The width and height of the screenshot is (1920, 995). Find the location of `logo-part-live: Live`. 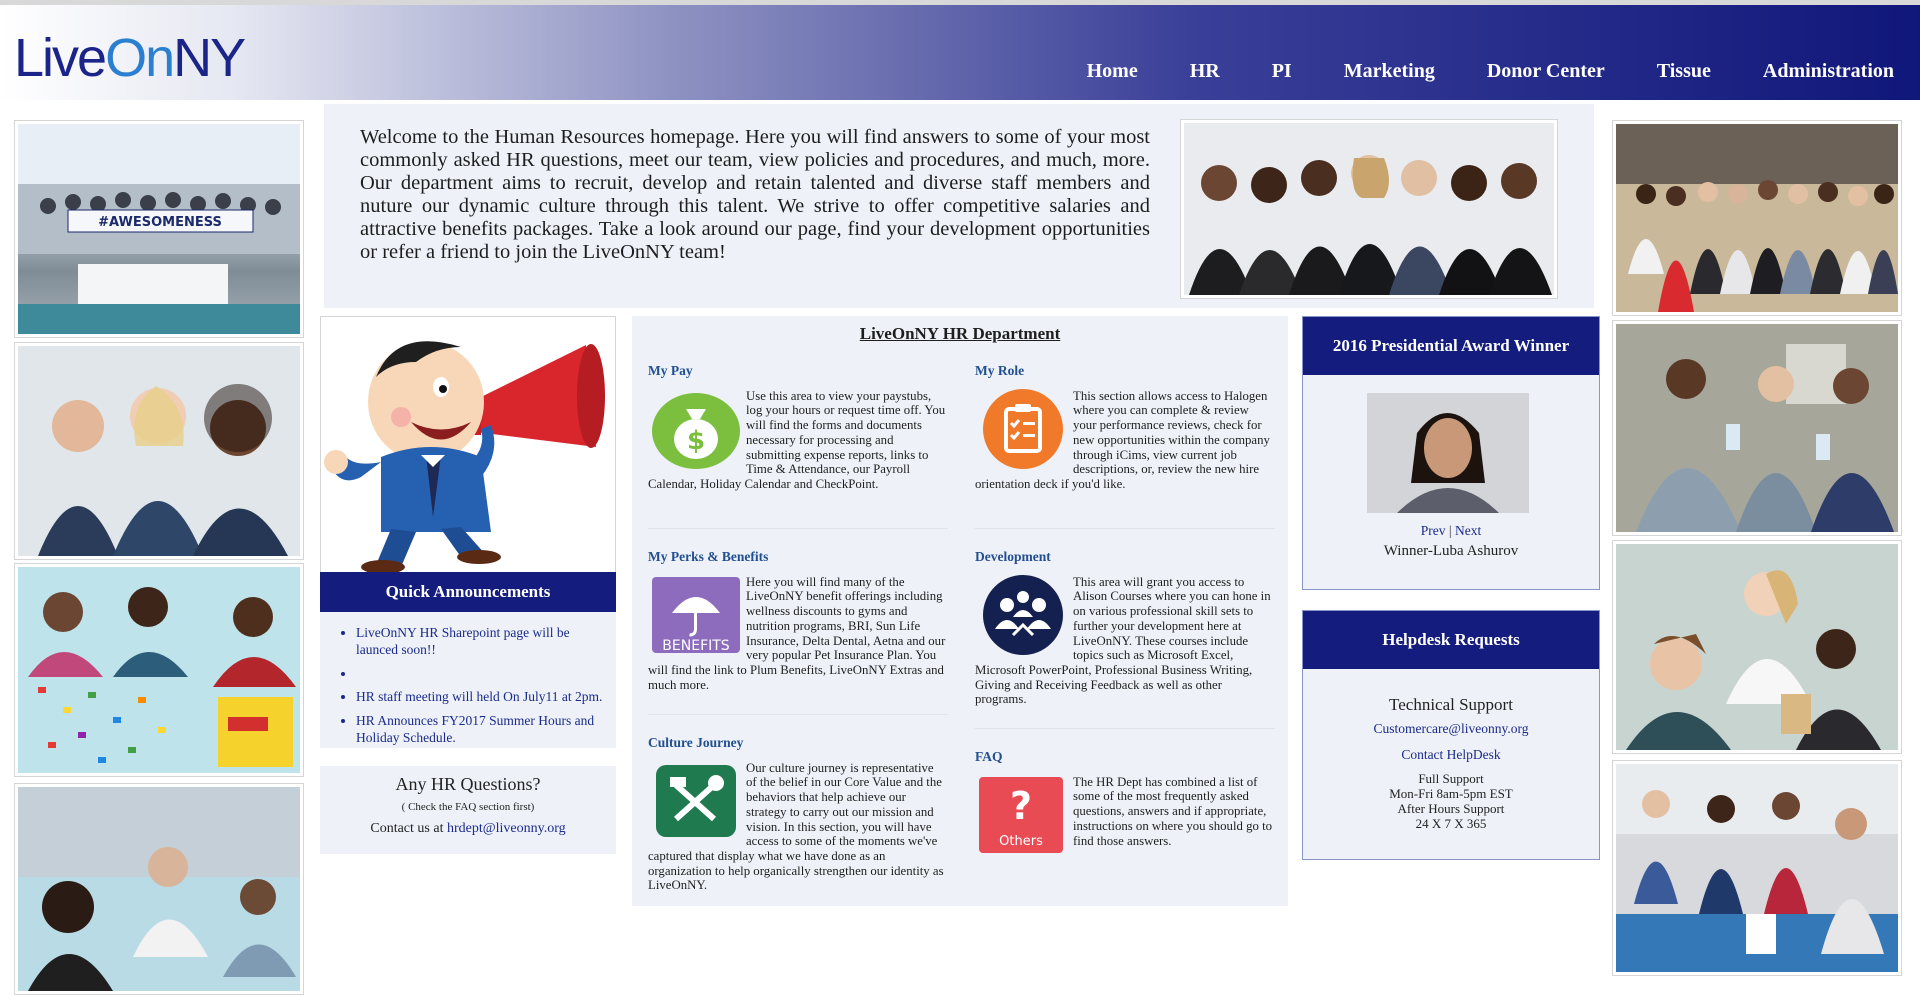

logo-part-live: Live is located at coordinates (60, 58).